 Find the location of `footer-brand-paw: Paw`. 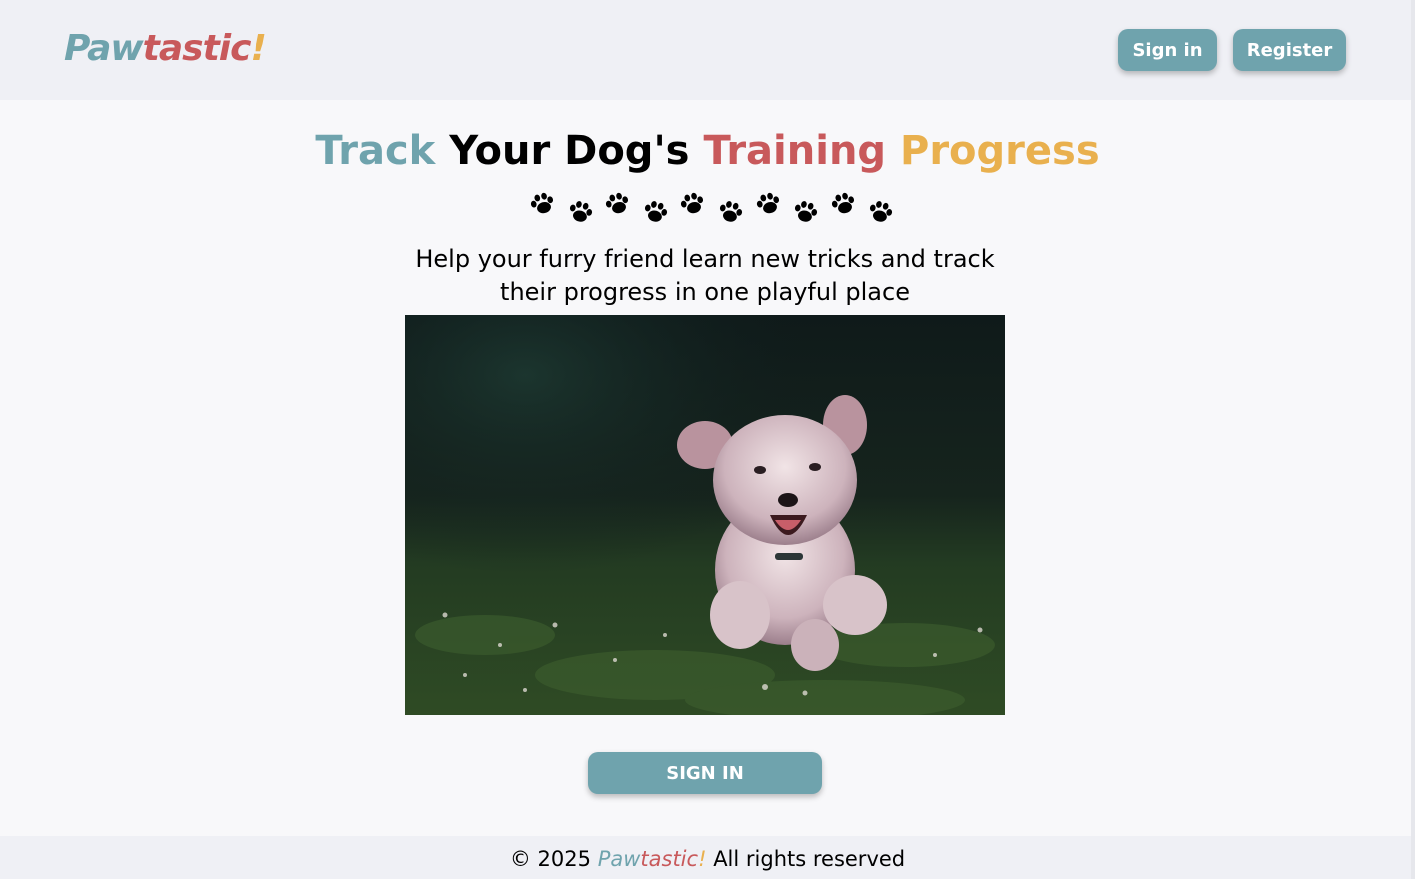

footer-brand-paw: Paw is located at coordinates (619, 859).